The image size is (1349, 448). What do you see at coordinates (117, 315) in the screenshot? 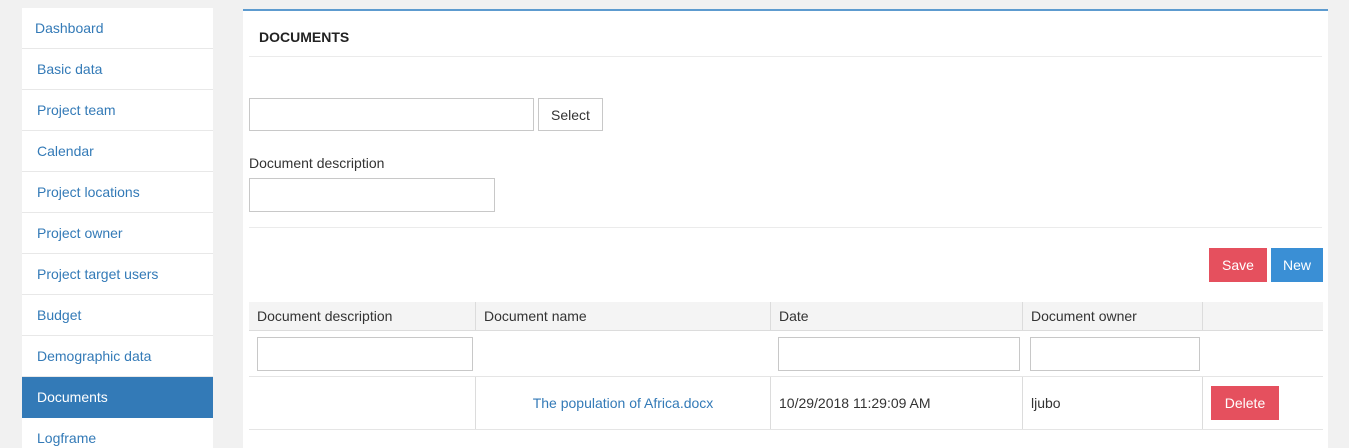
I see `sidebar-item-budget: Budget` at bounding box center [117, 315].